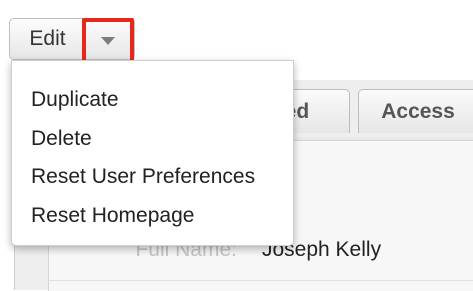 Image resolution: width=473 pixels, height=291 pixels. Describe the element at coordinates (48, 39) in the screenshot. I see `edit-button: Edit` at that location.